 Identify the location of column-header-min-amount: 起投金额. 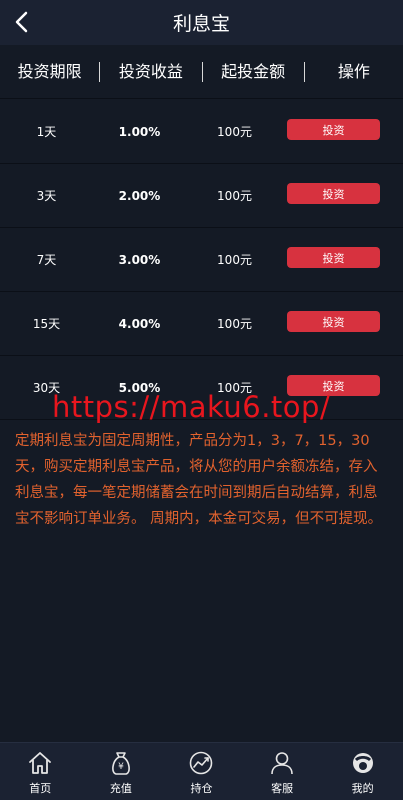
(253, 71).